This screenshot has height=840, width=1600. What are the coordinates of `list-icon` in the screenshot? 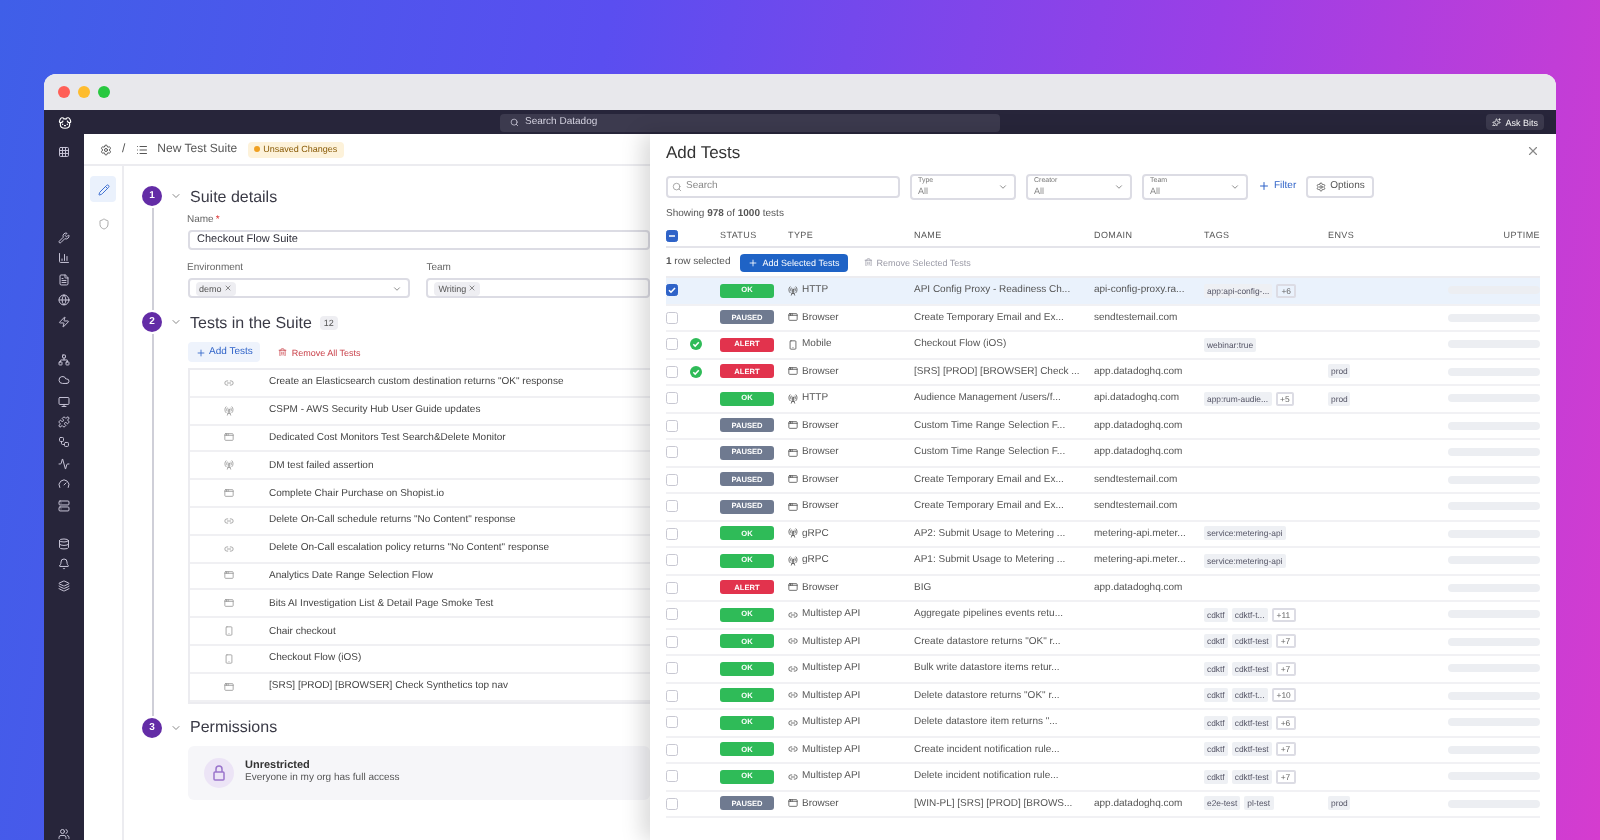 It's located at (141, 149).